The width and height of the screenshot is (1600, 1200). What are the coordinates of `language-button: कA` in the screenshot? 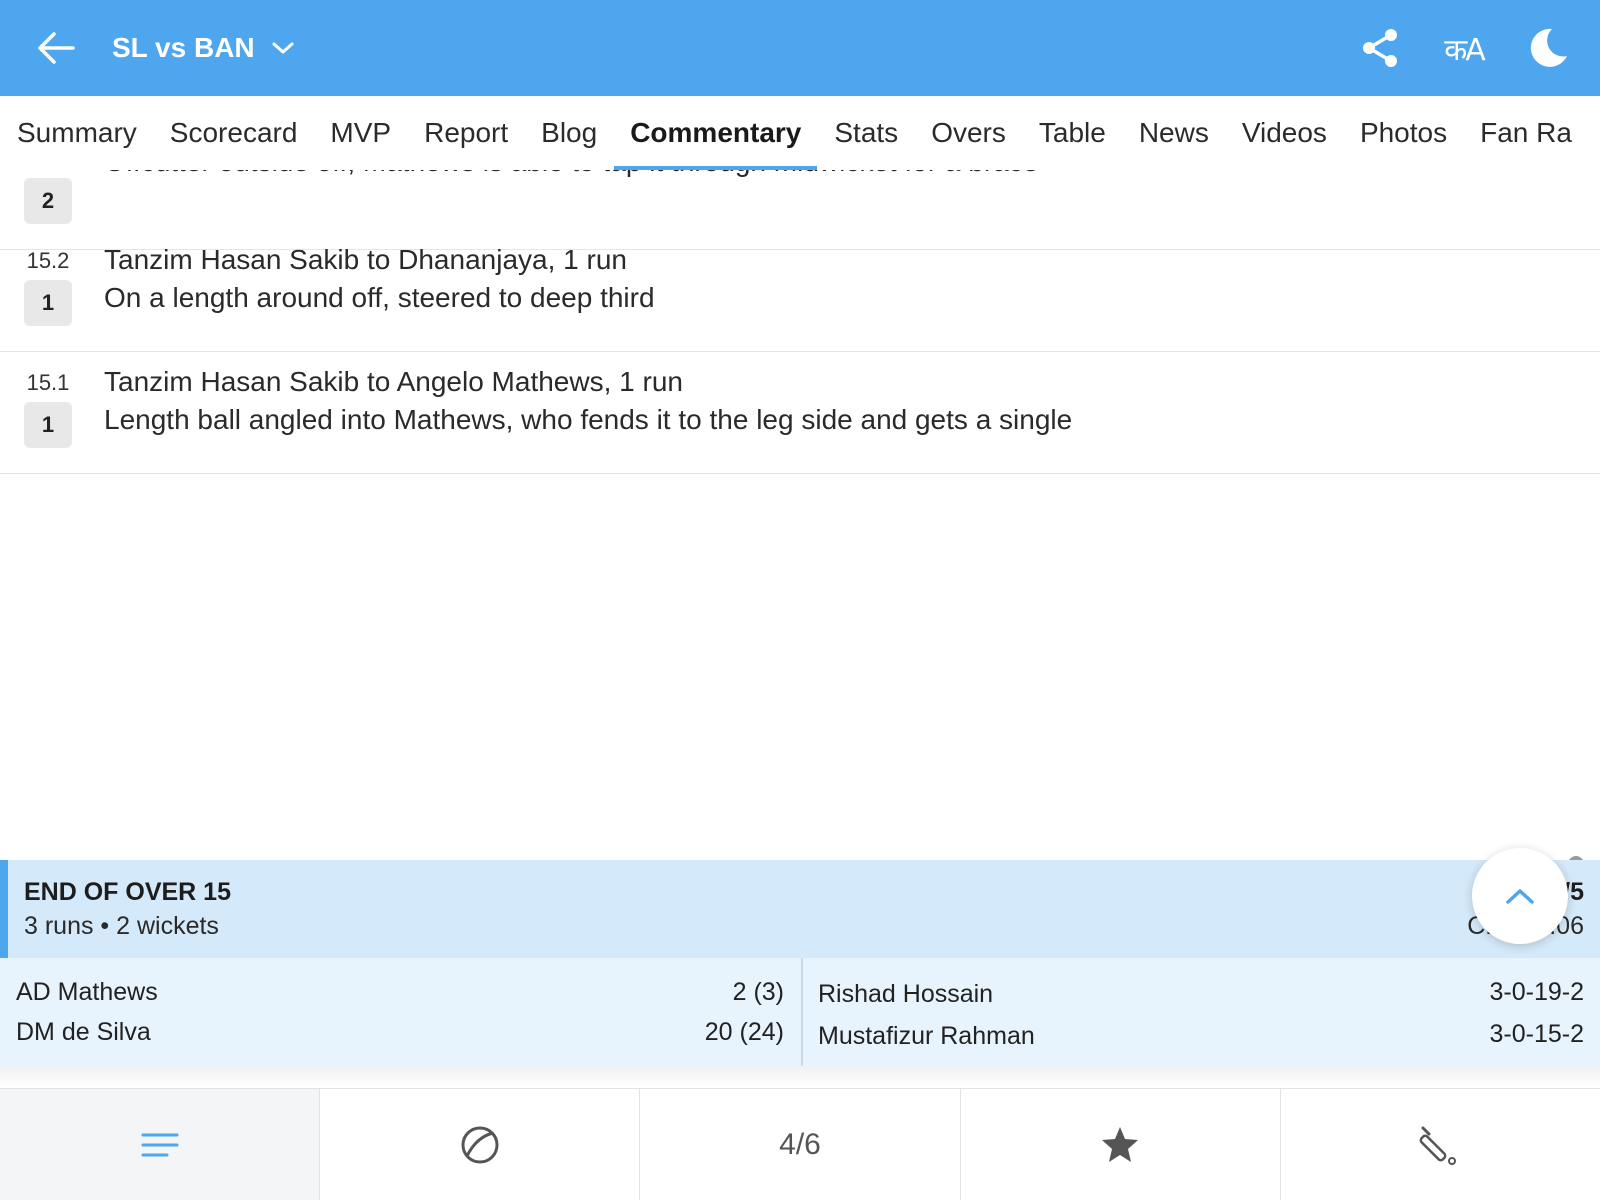 It's located at (1464, 48).